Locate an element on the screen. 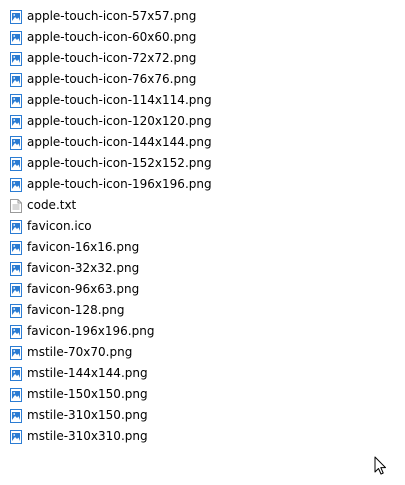  file-item: favicon-16x16.png is located at coordinates (111, 247).